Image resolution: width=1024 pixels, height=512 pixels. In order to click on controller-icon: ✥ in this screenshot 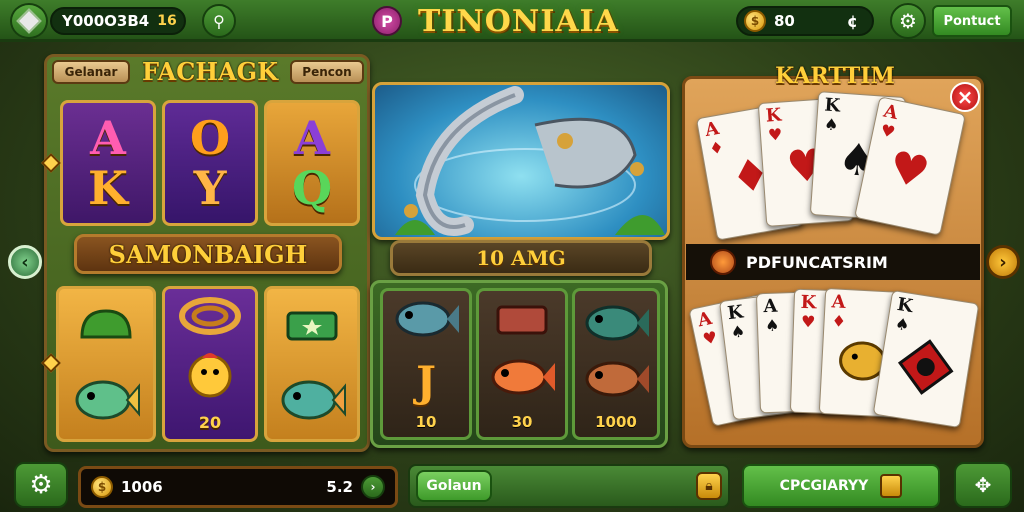, I will do `click(983, 485)`.